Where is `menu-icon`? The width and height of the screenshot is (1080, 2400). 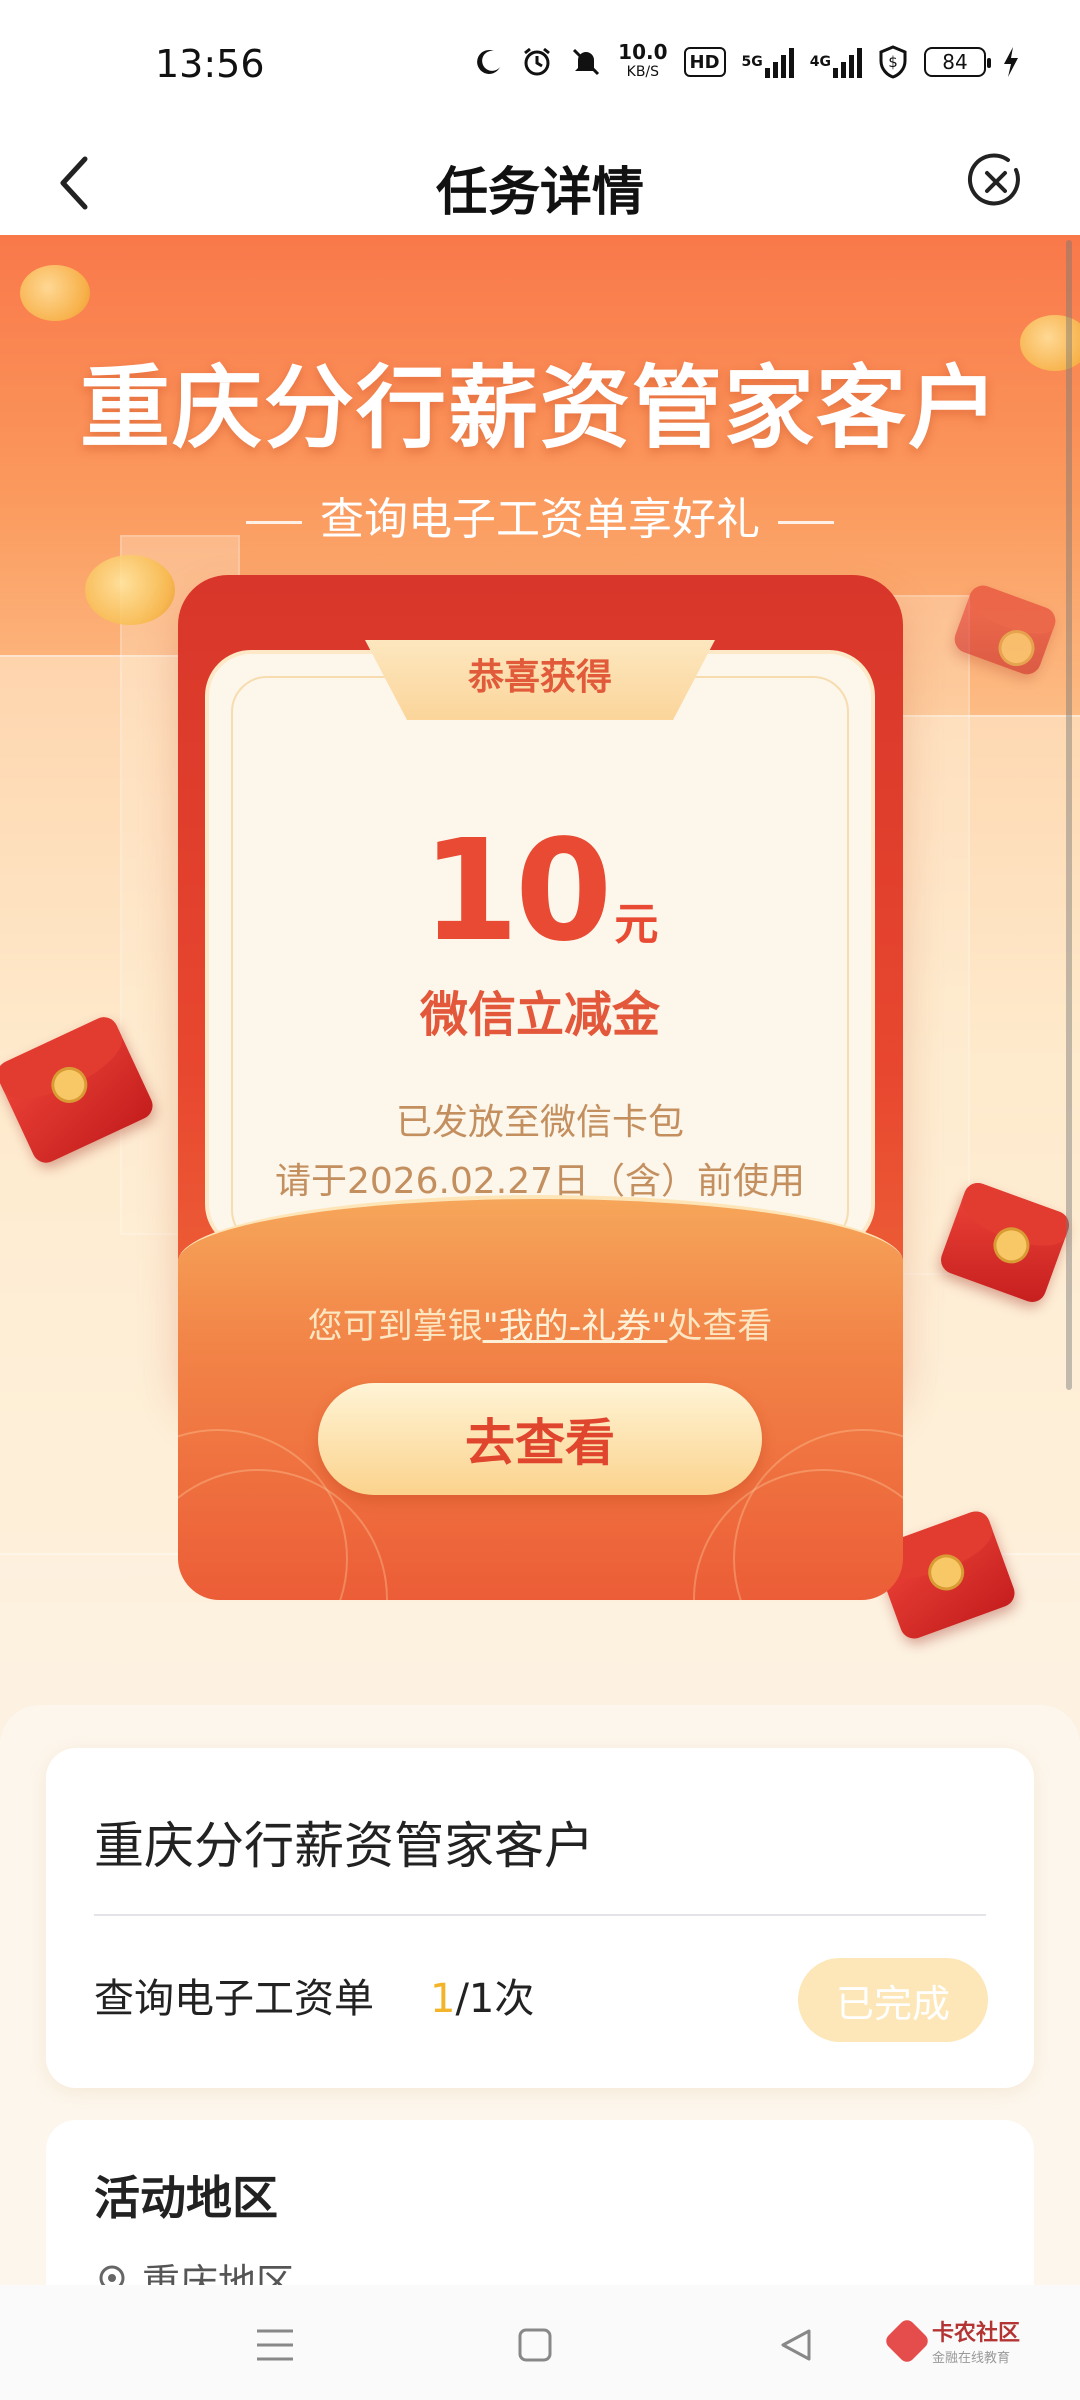 menu-icon is located at coordinates (275, 2345).